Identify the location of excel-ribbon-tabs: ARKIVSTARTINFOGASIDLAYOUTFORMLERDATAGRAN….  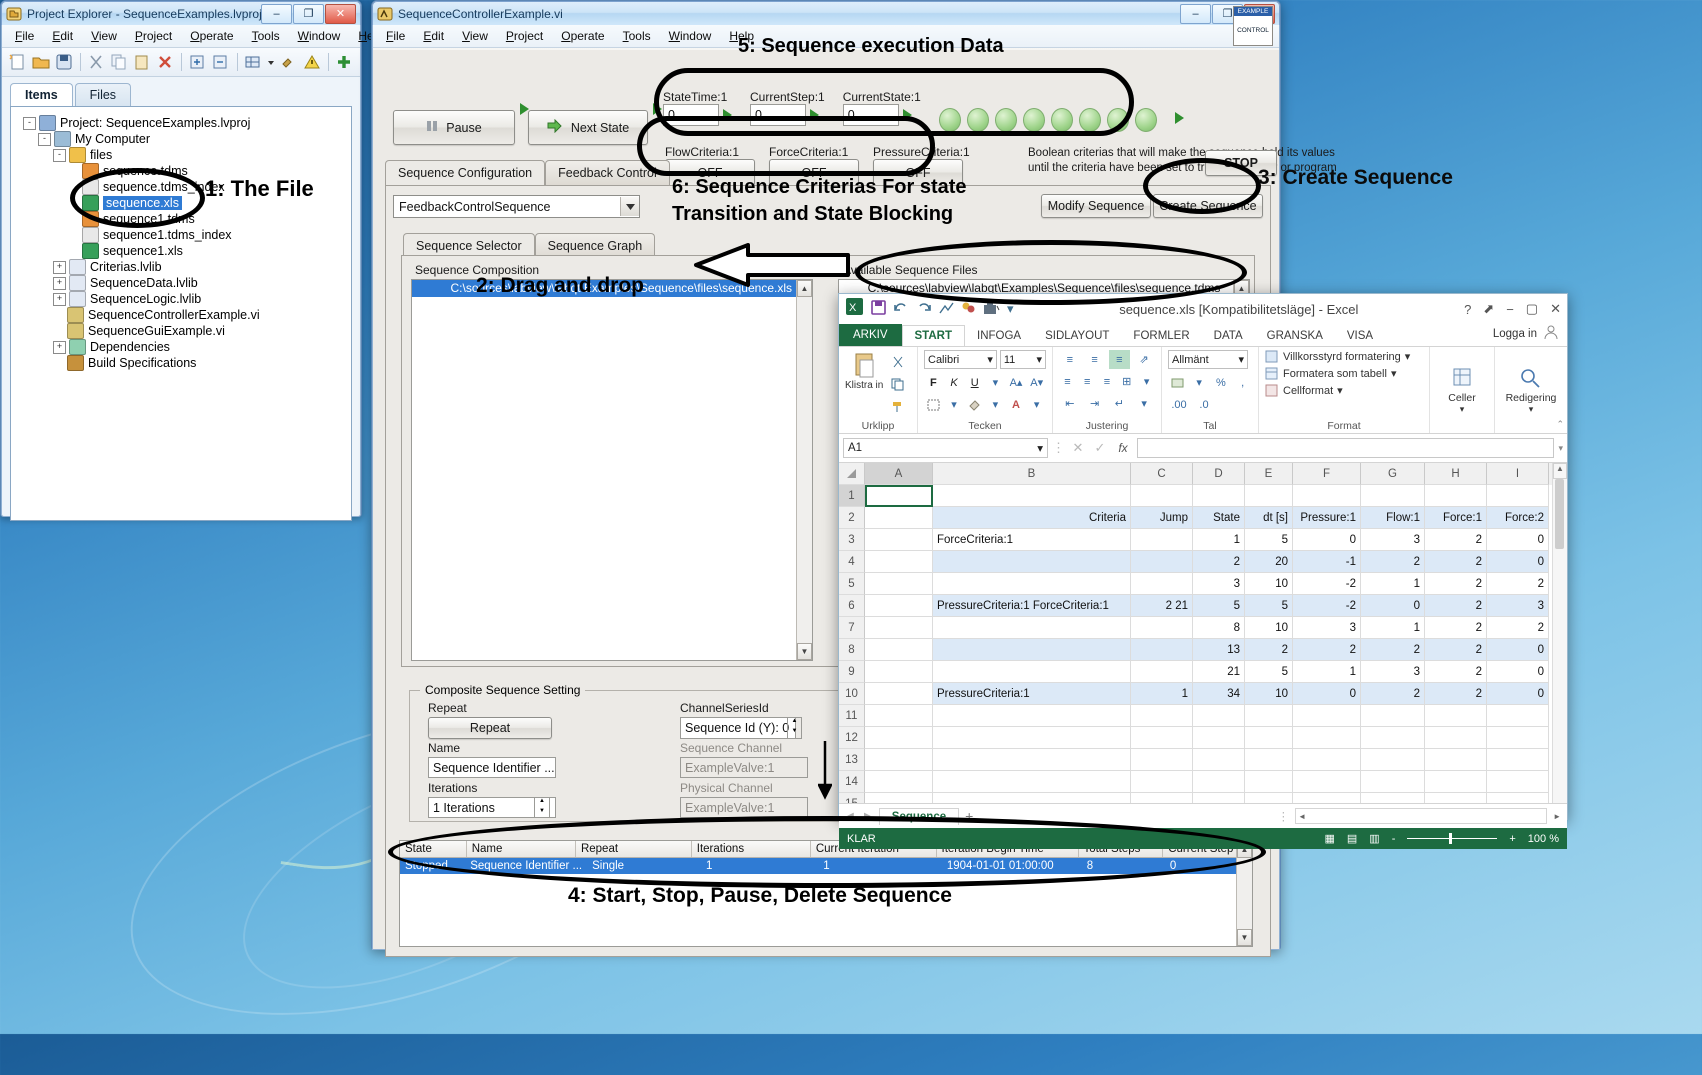
(1112, 335).